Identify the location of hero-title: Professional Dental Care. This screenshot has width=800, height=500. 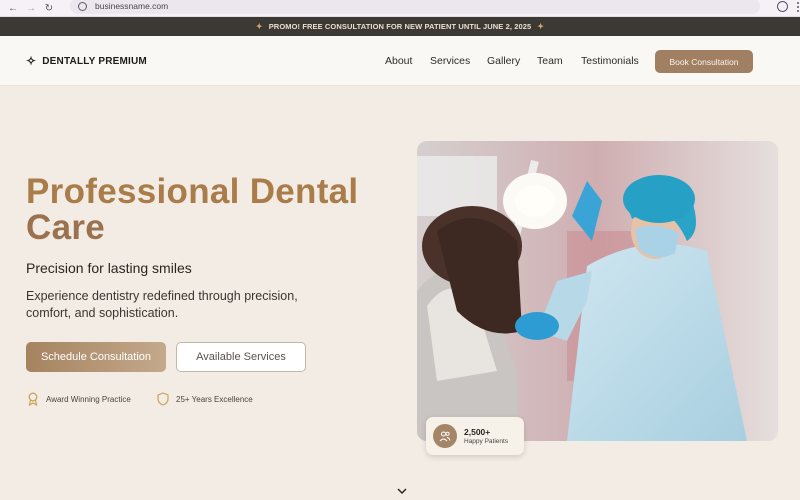
(211, 210).